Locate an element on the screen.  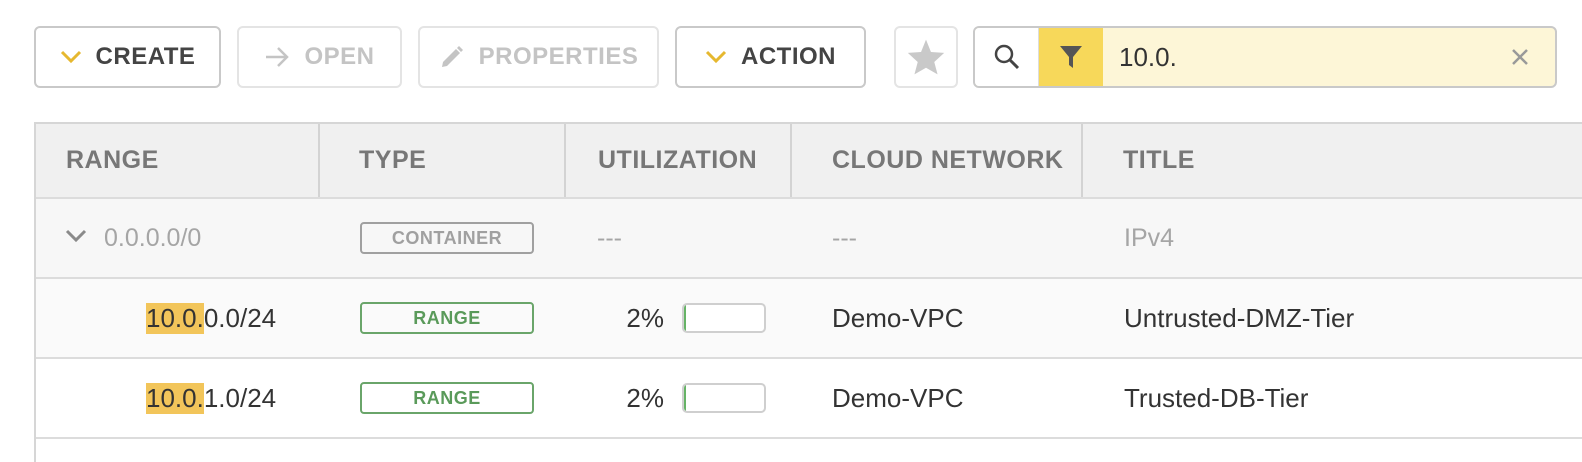
star-icon is located at coordinates (926, 57).